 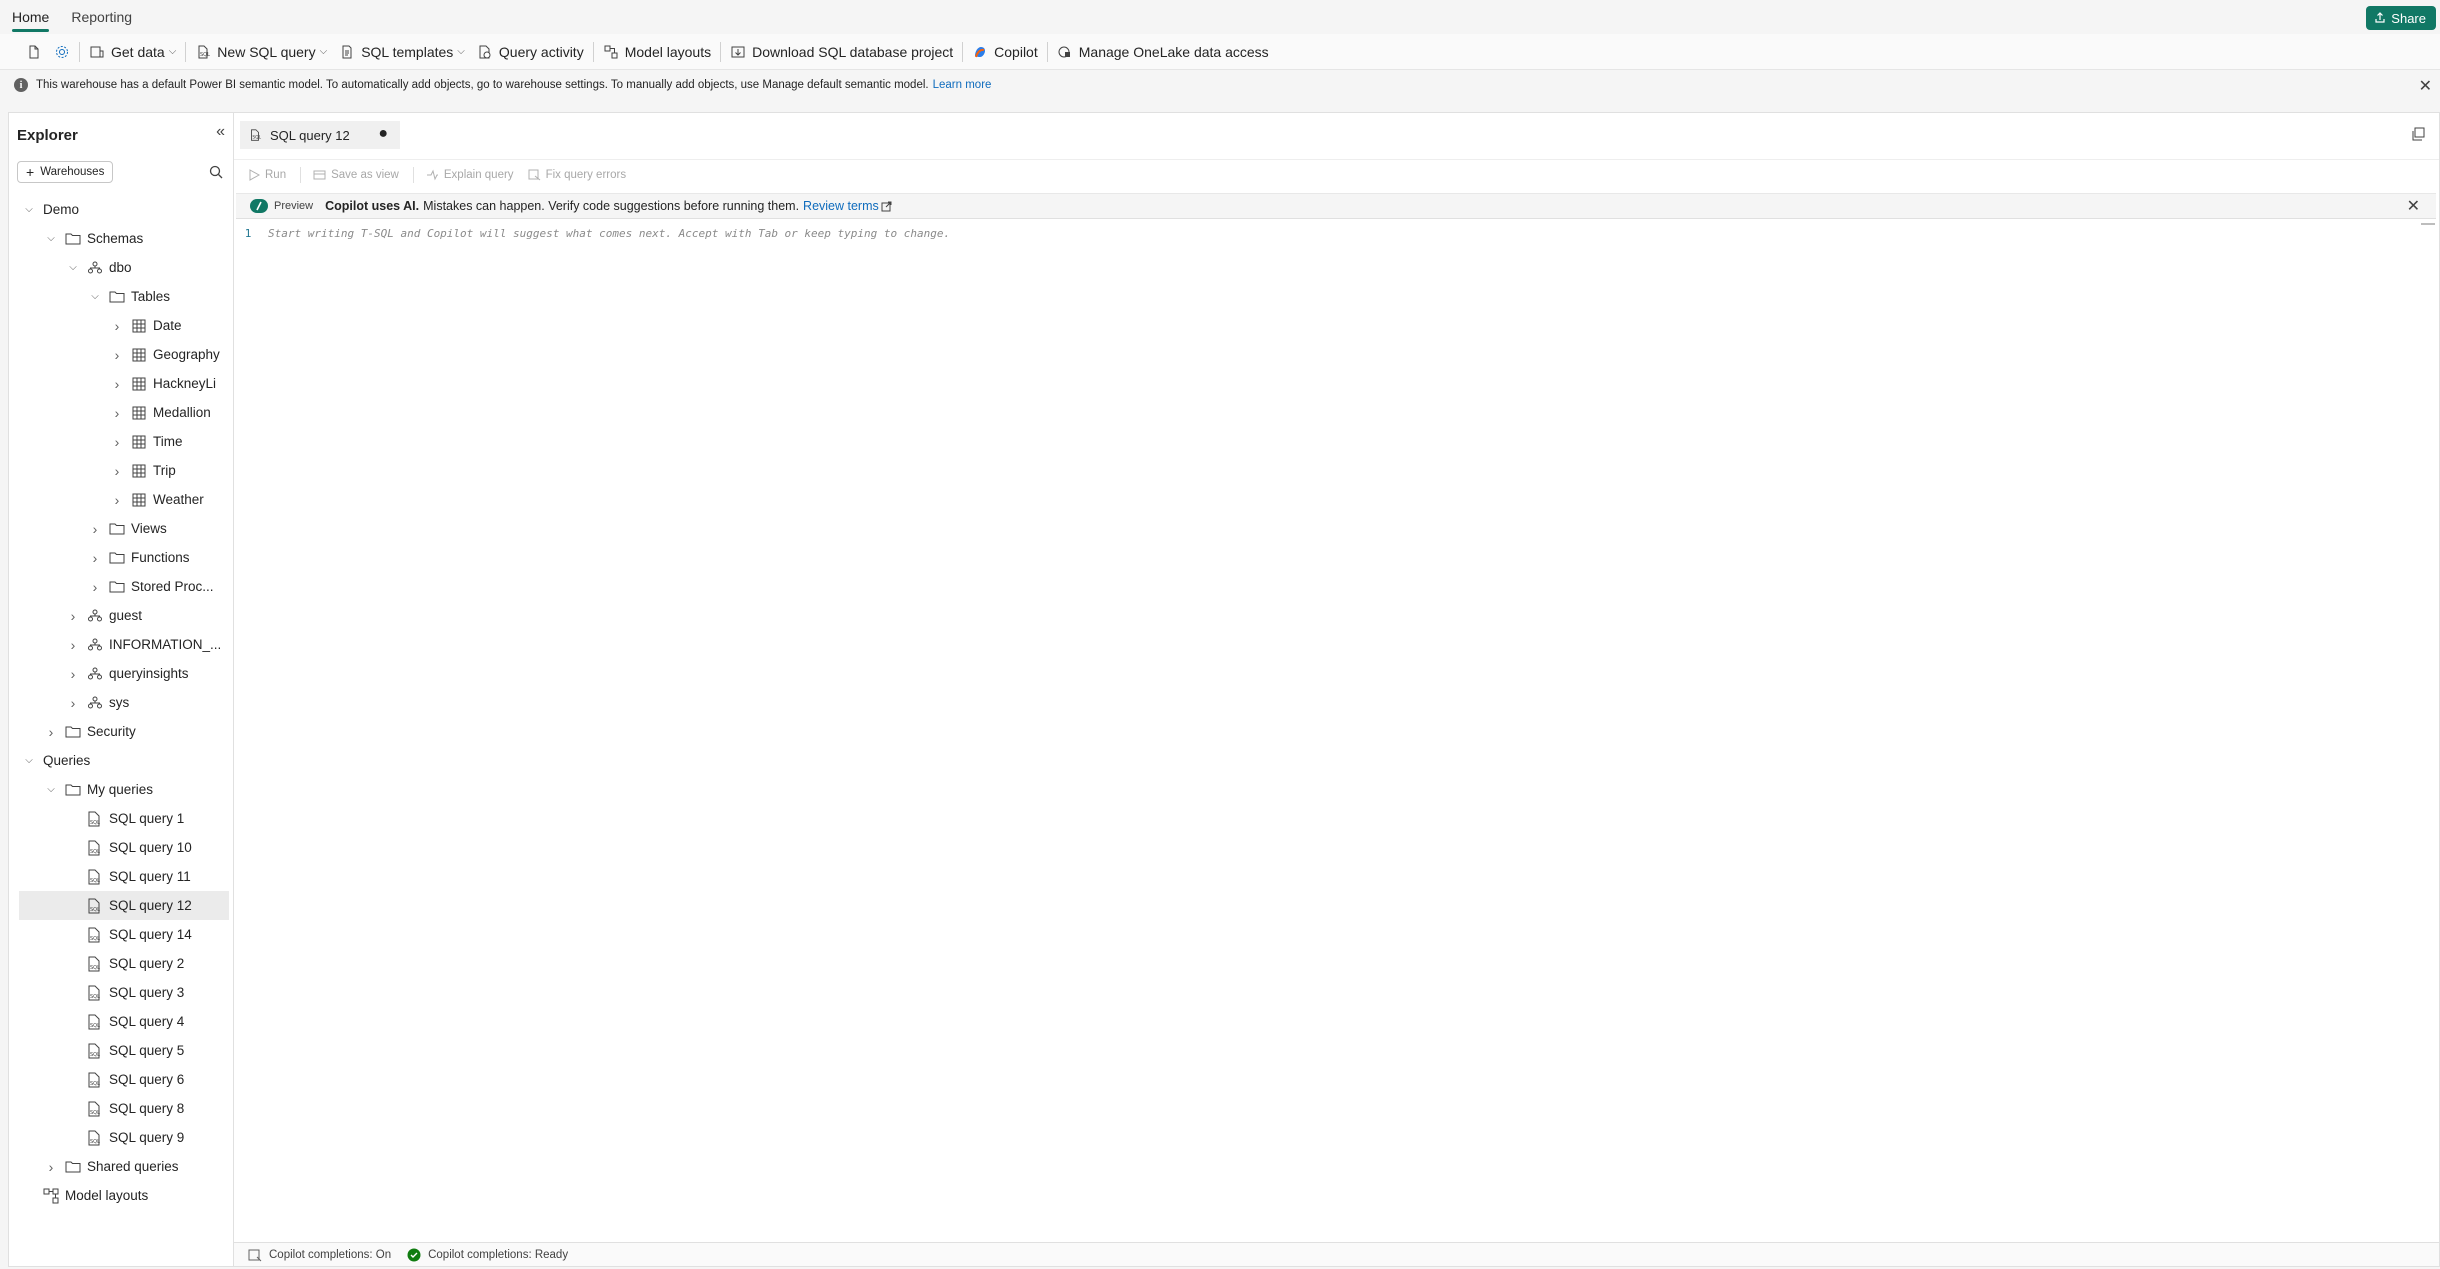 I want to click on tree-item-shared-queries: › Shared queries, so click(x=121, y=1166).